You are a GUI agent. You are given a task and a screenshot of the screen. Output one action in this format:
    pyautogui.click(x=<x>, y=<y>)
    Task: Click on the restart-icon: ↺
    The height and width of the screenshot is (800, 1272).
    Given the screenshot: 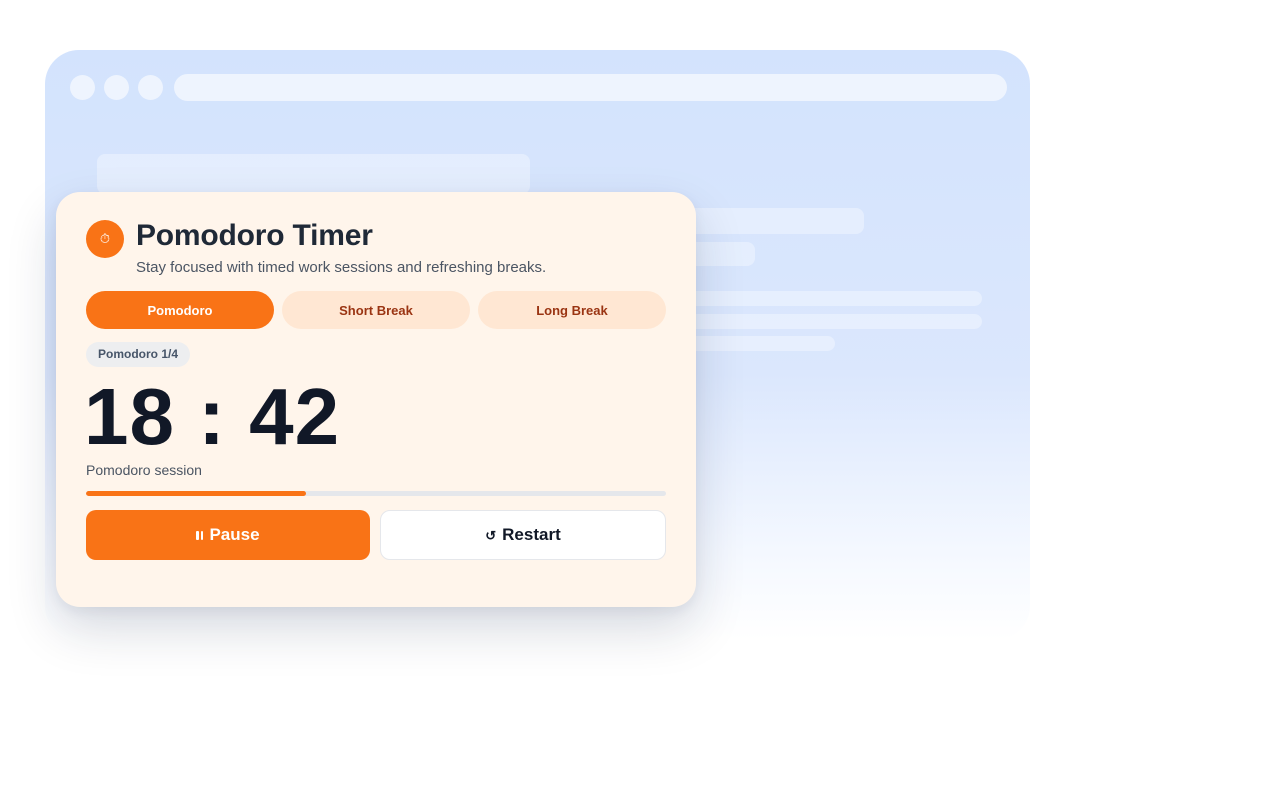 What is the action you would take?
    pyautogui.click(x=491, y=535)
    